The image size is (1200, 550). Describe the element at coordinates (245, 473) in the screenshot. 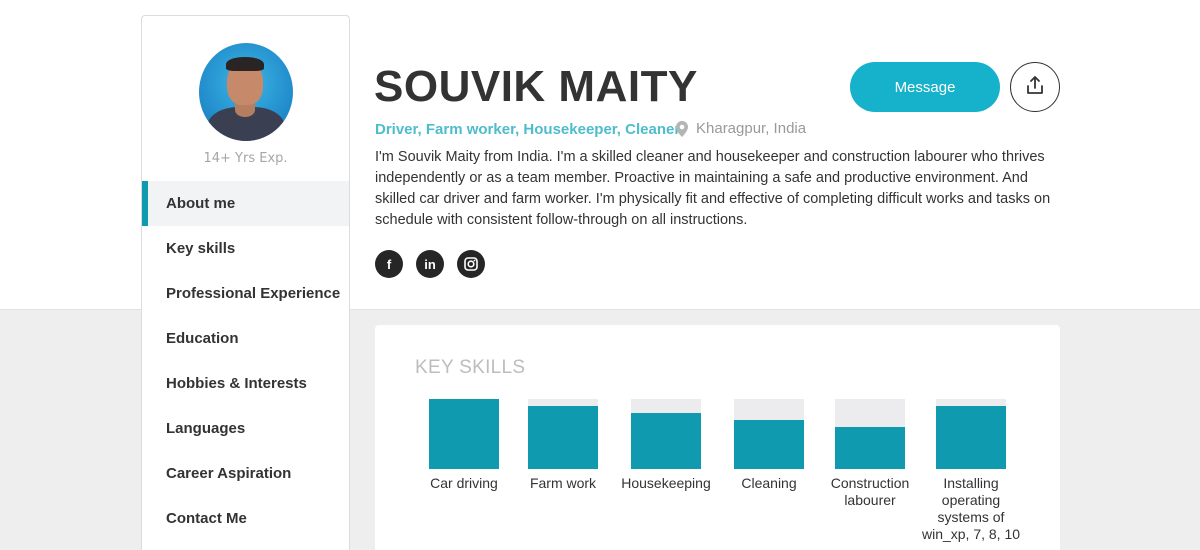

I see `sidebar-item-career-aspiration: Career Aspiration` at that location.